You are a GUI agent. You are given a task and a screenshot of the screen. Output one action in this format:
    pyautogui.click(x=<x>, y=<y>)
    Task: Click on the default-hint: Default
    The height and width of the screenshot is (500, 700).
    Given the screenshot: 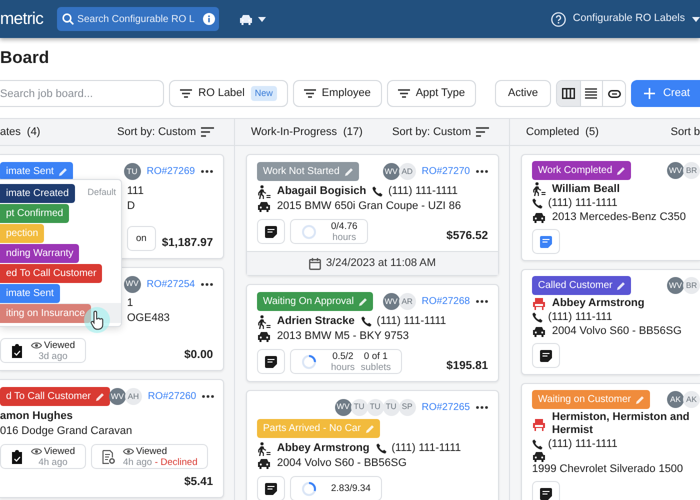 What is the action you would take?
    pyautogui.click(x=101, y=193)
    